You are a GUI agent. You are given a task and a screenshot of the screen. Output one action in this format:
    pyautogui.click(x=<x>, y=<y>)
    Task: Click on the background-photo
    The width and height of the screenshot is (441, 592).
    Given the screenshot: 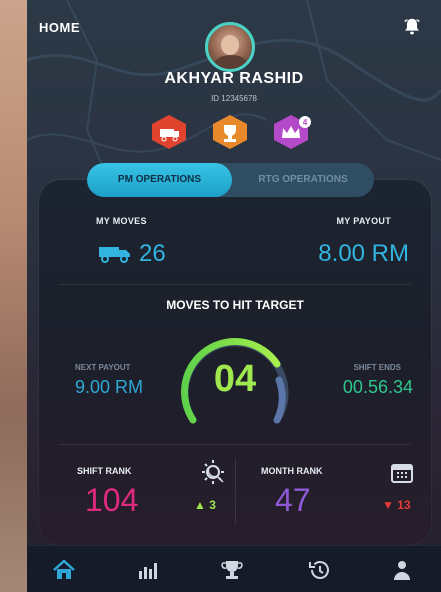 What is the action you would take?
    pyautogui.click(x=13, y=296)
    